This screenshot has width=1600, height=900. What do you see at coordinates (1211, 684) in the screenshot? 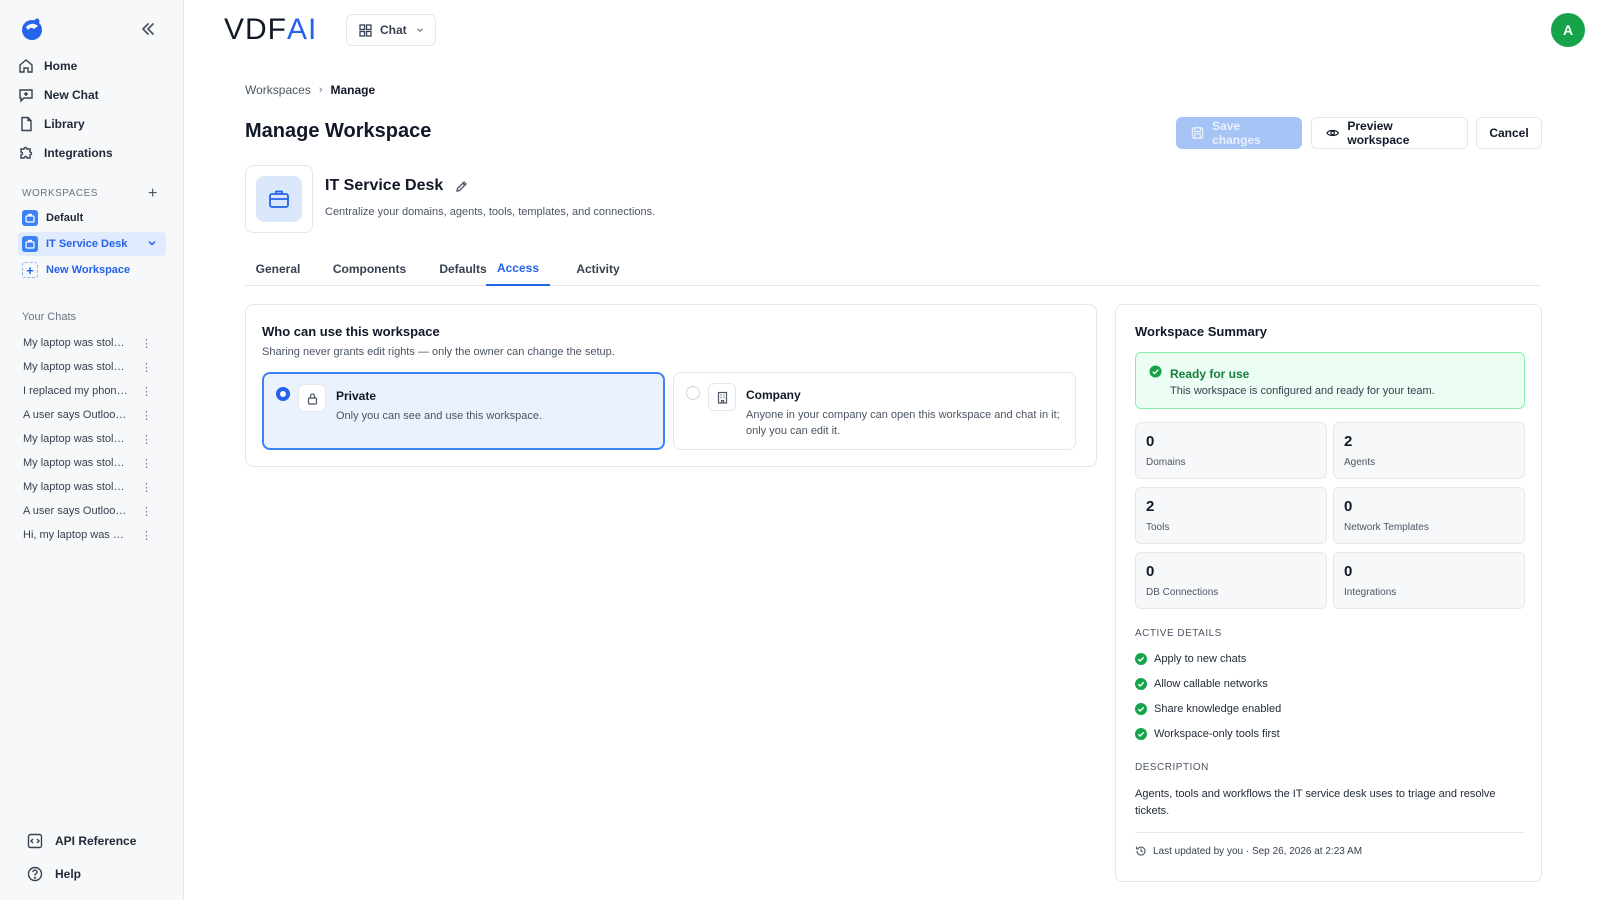
I see `detail-text: Allow callable networks` at bounding box center [1211, 684].